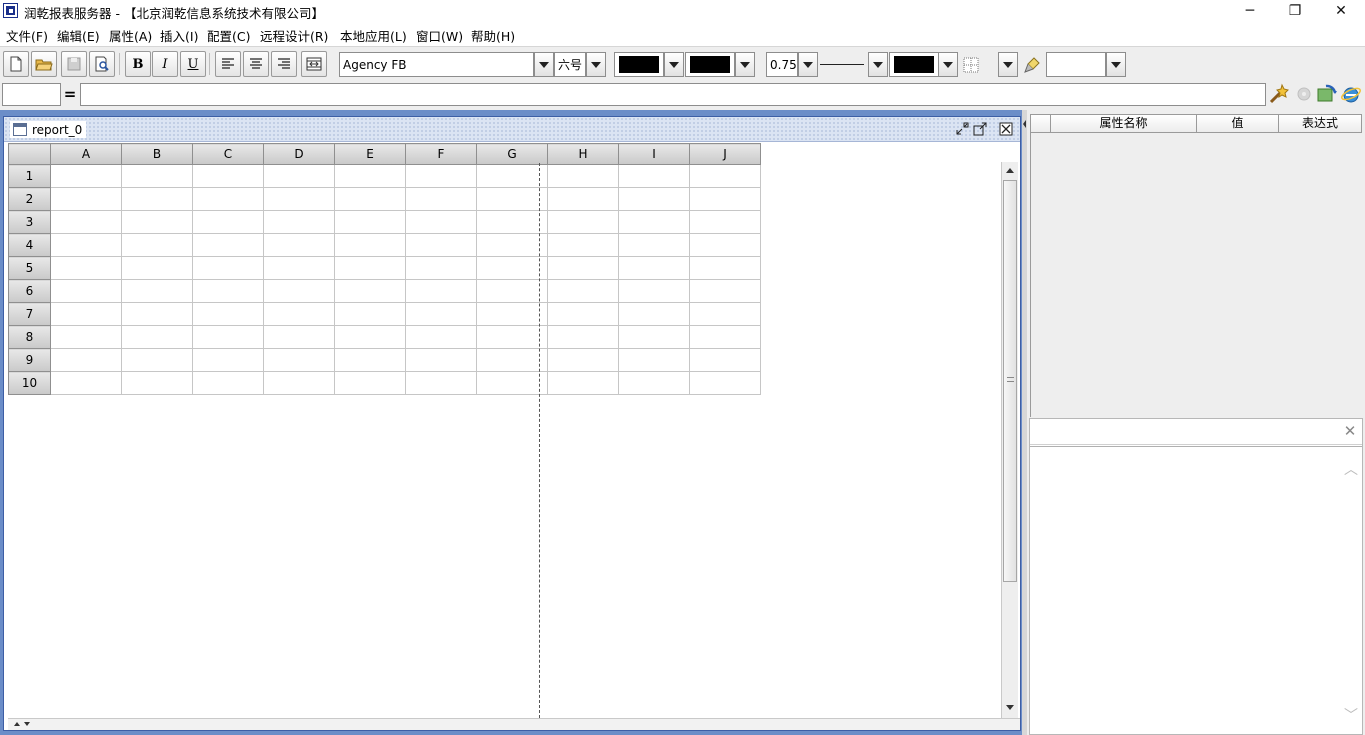 This screenshot has width=1365, height=735. What do you see at coordinates (1032, 64) in the screenshot?
I see `format-painter-button` at bounding box center [1032, 64].